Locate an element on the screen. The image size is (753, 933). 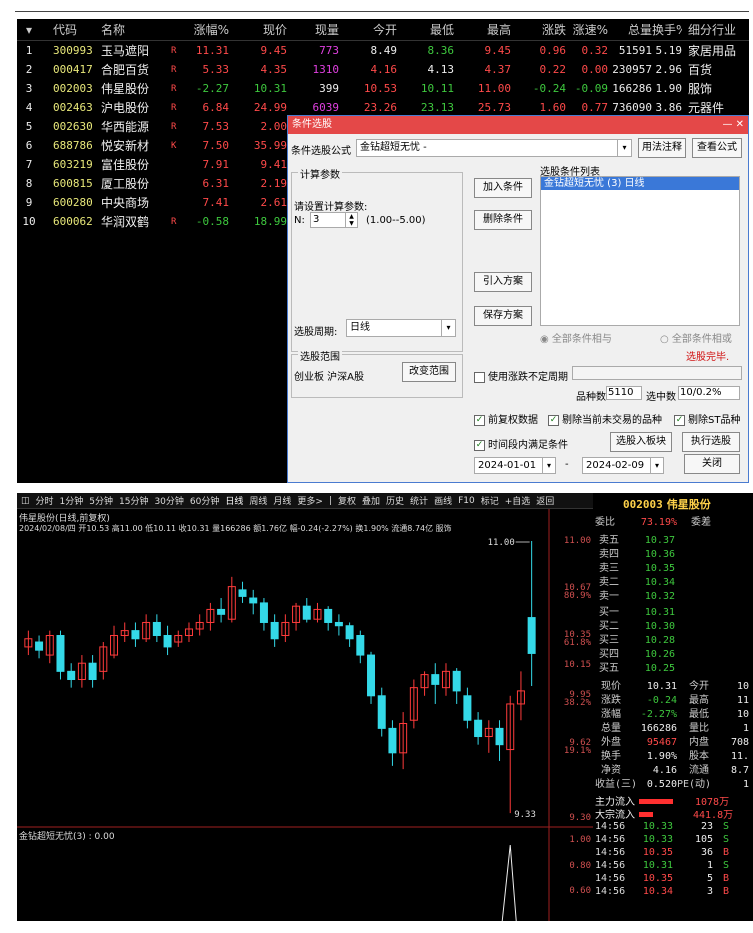
column-header: 总量 is located at coordinates (630, 29).